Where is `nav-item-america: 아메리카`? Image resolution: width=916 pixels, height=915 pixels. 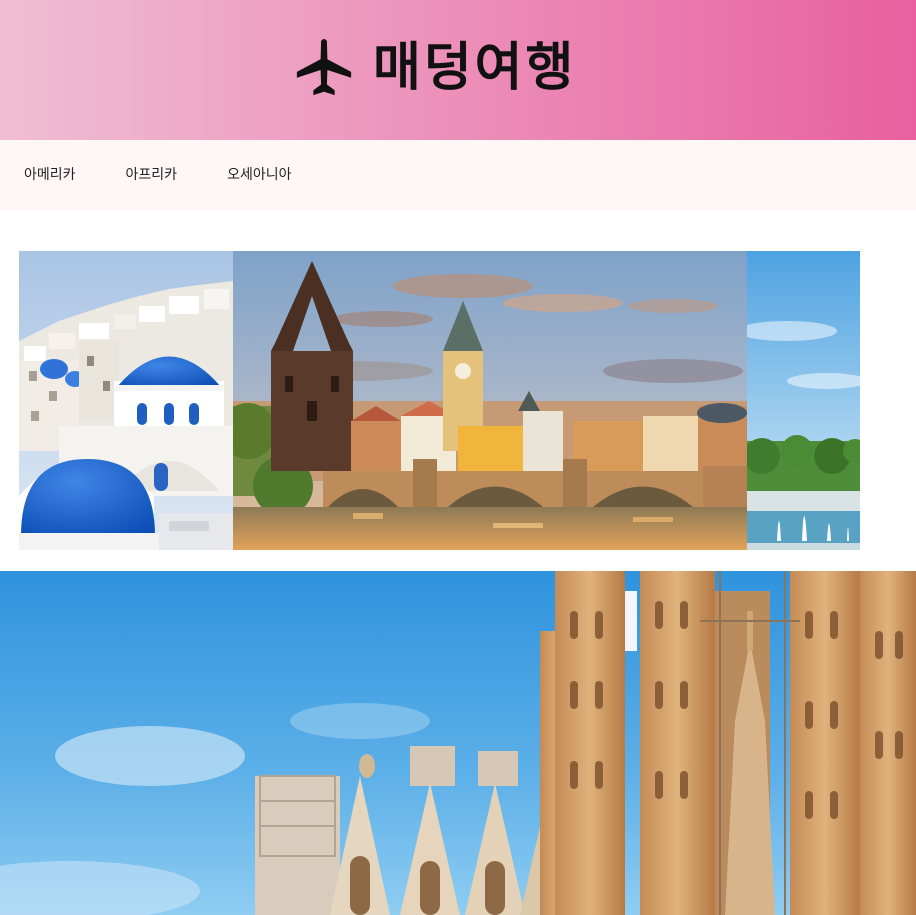 nav-item-america: 아메리카 is located at coordinates (50, 175).